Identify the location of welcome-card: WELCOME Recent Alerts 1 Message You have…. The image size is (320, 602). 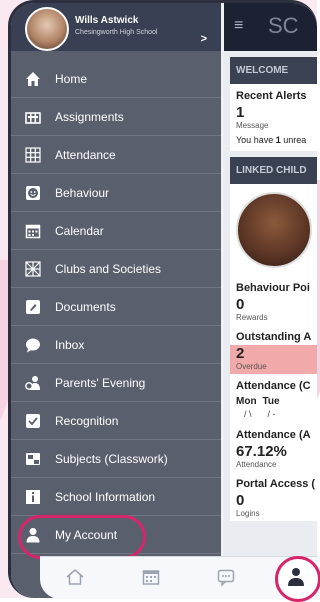
(273, 104).